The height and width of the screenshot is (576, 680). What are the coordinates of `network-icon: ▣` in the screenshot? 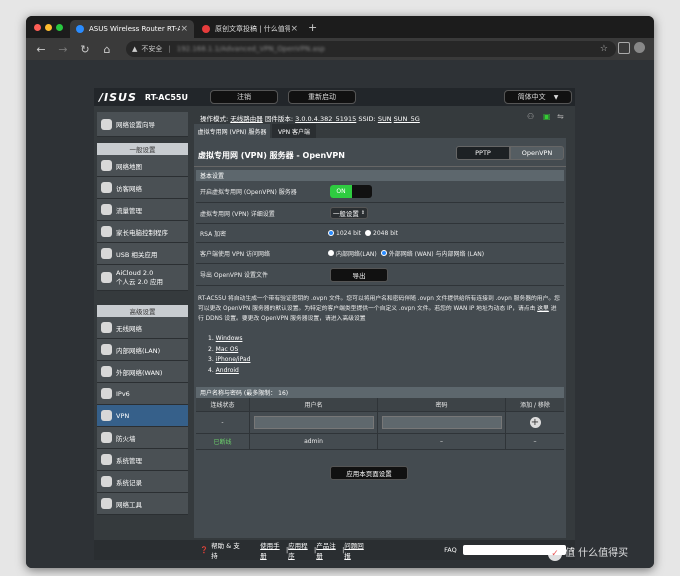 It's located at (547, 116).